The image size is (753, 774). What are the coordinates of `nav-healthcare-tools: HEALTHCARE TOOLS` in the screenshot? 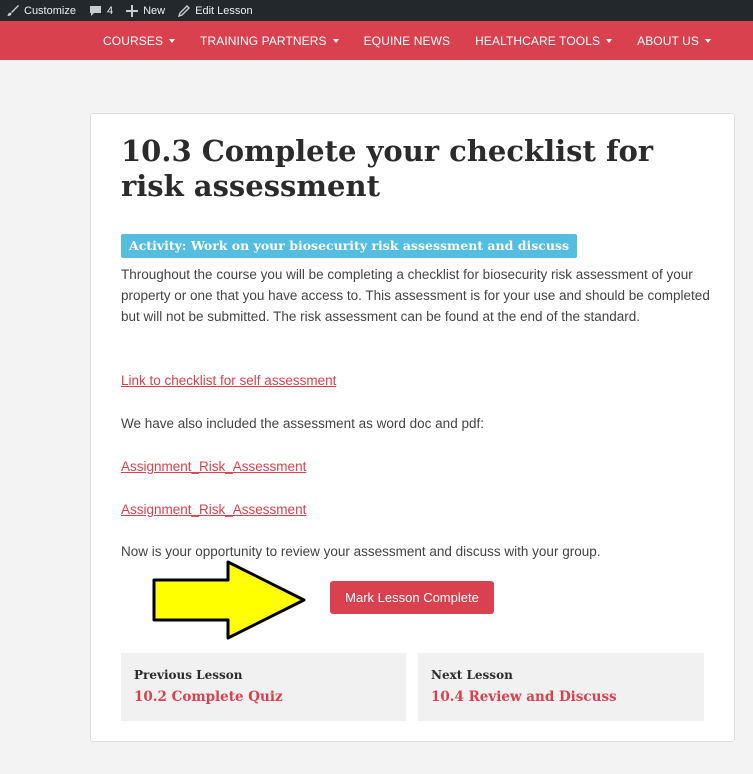 It's located at (544, 40).